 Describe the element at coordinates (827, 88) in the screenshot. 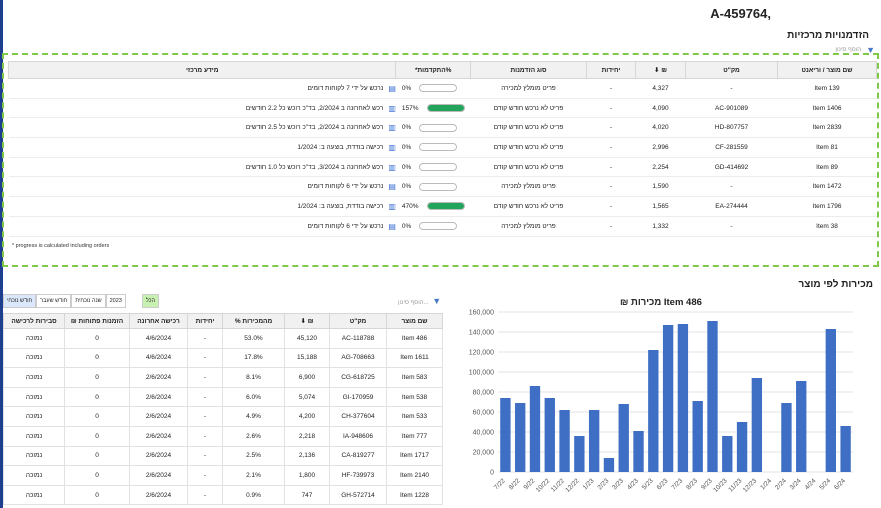

I see `product-name: Item 139` at that location.